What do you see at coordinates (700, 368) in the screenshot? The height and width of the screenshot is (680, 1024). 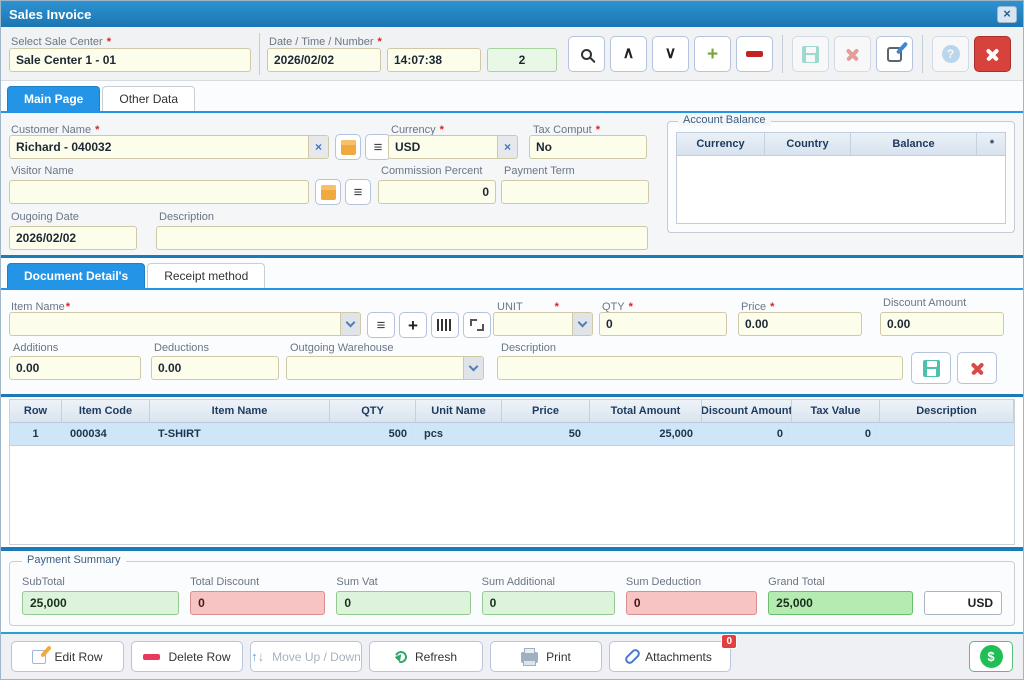 I see `row-description-input` at bounding box center [700, 368].